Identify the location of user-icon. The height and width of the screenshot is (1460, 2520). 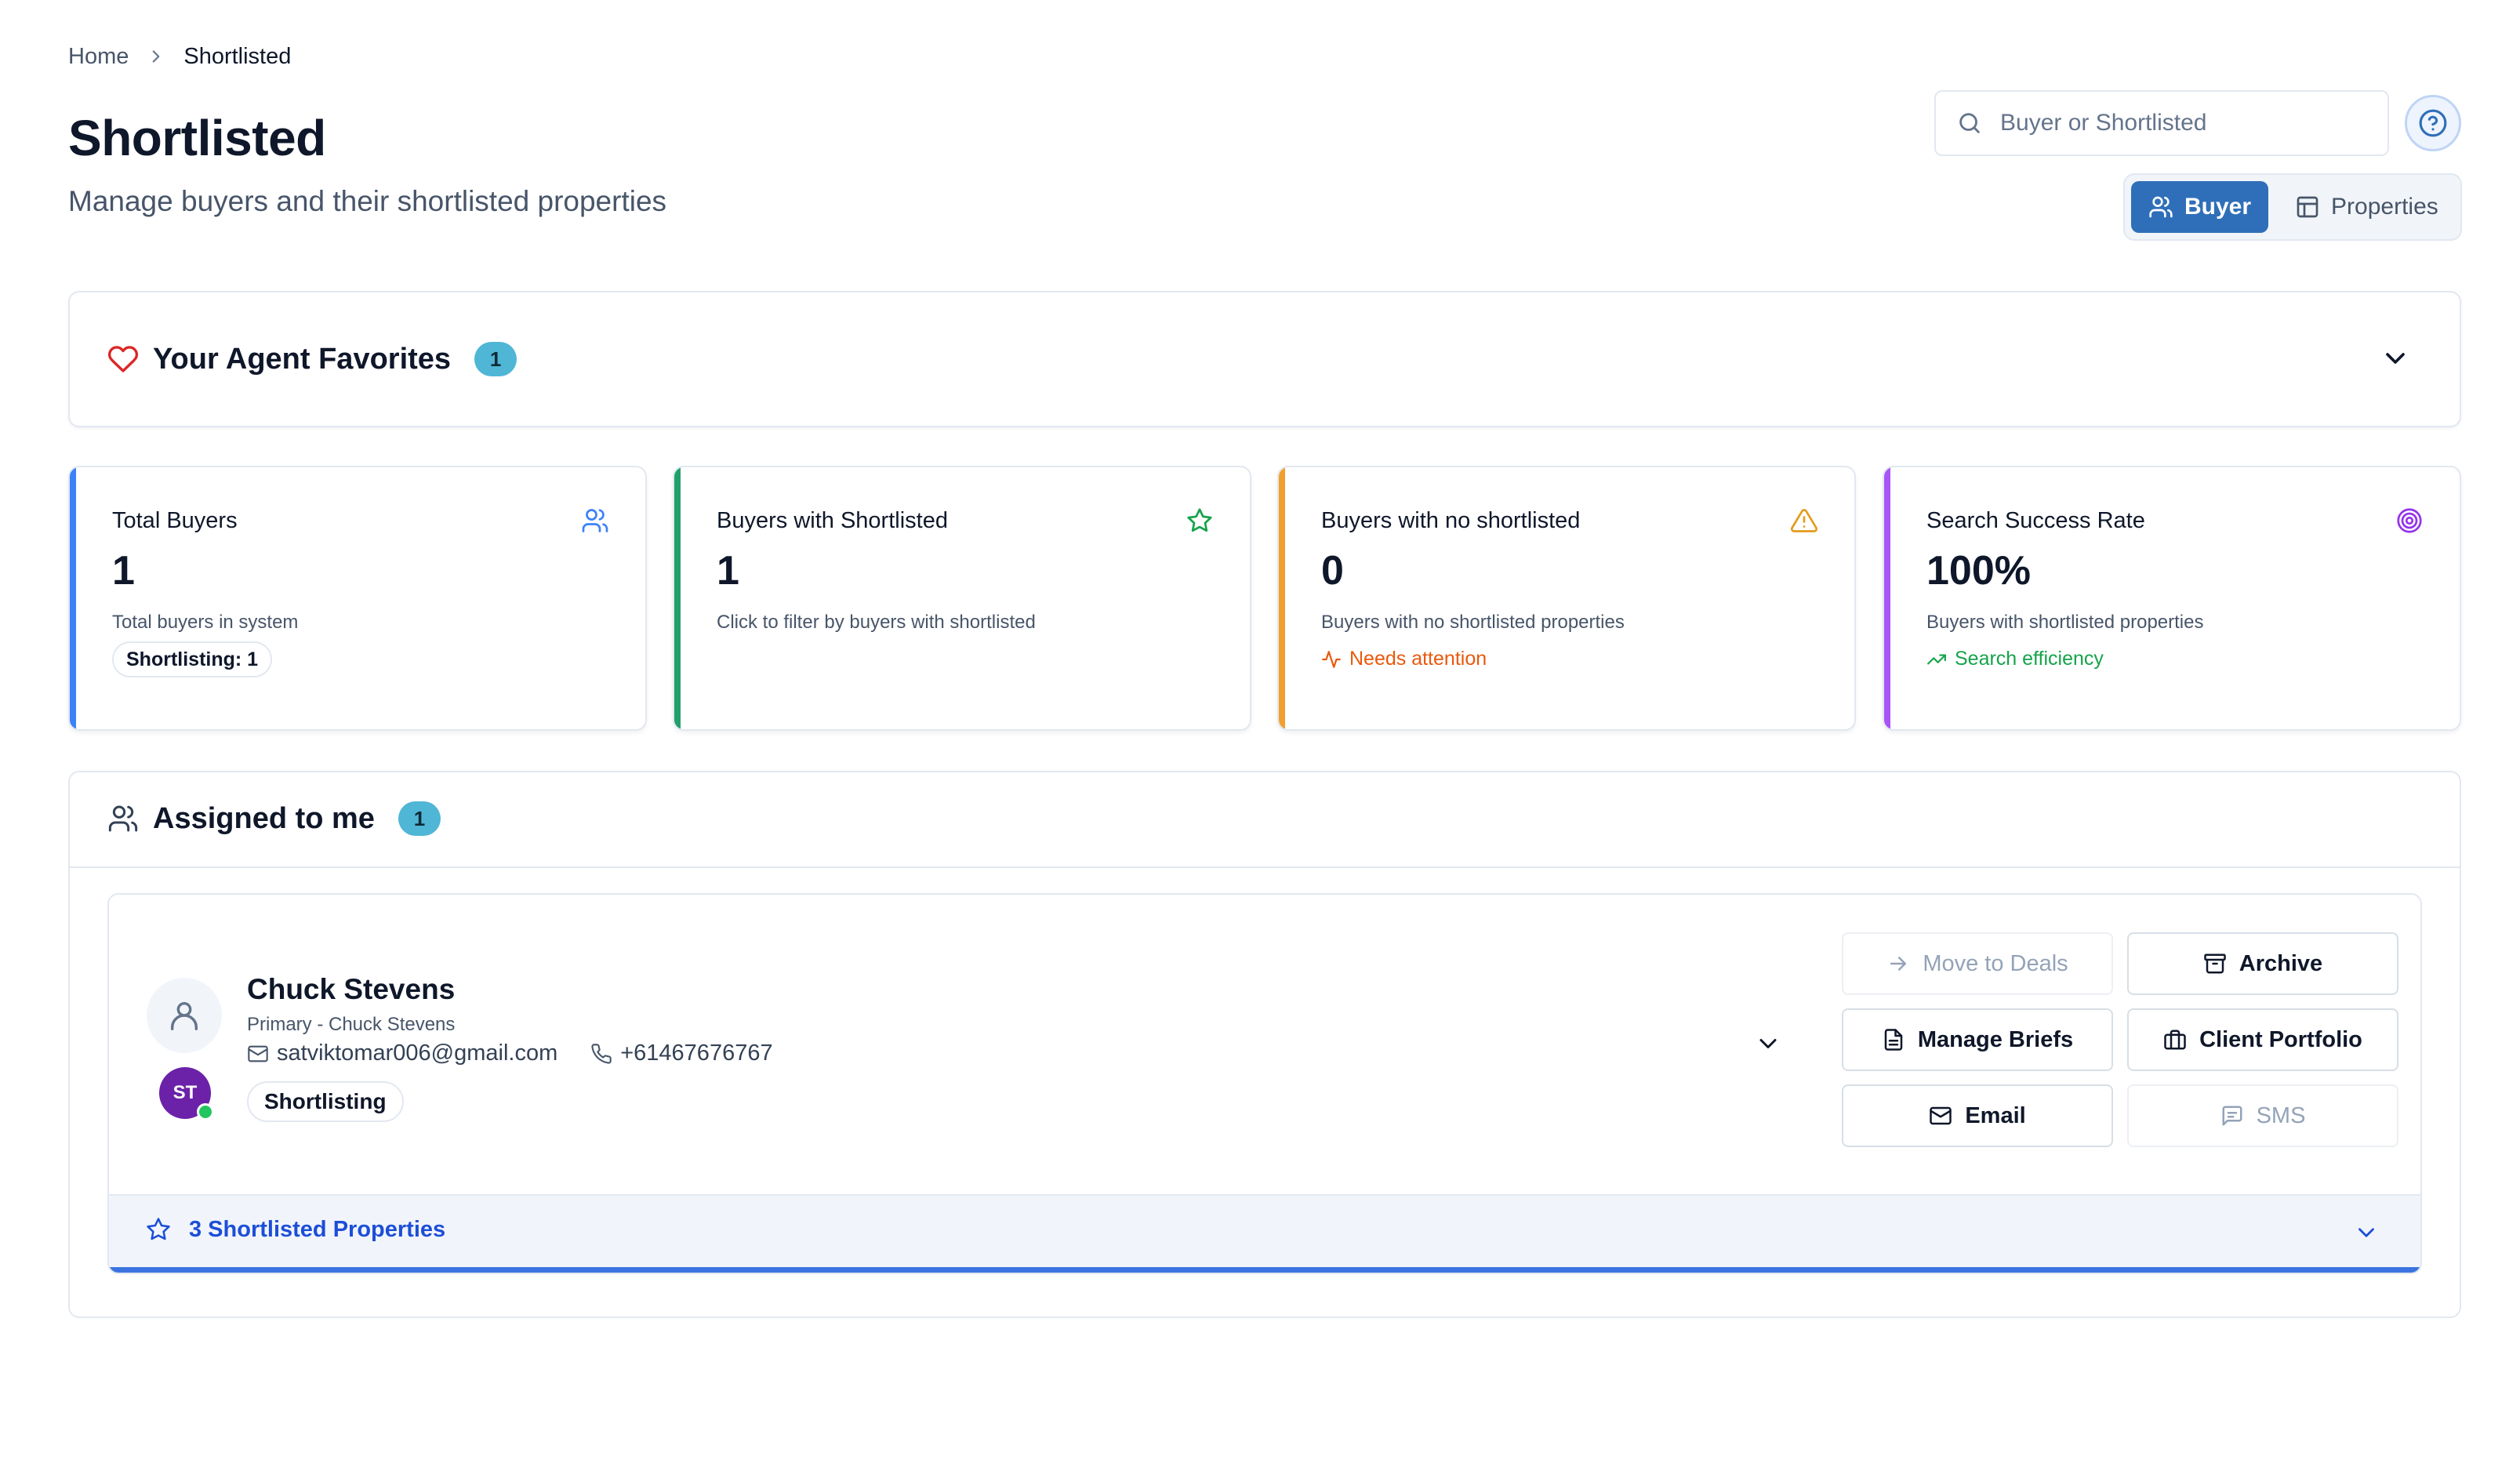
(184, 1015).